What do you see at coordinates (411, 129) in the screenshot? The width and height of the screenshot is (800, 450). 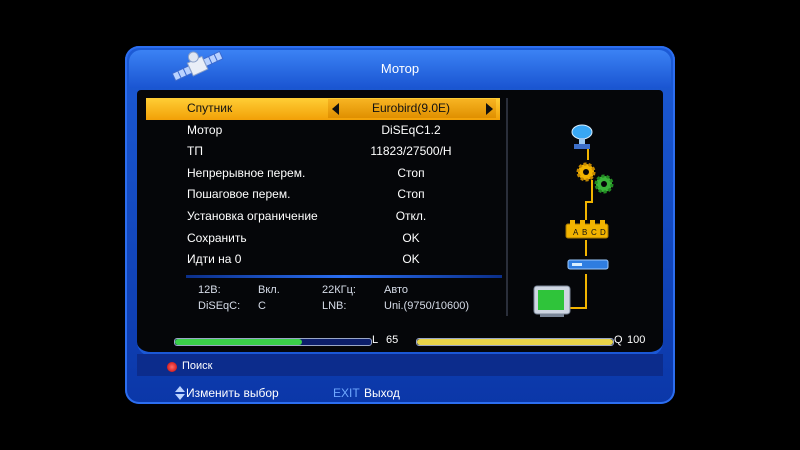 I see `menu-row-value: DiSEqC1.2` at bounding box center [411, 129].